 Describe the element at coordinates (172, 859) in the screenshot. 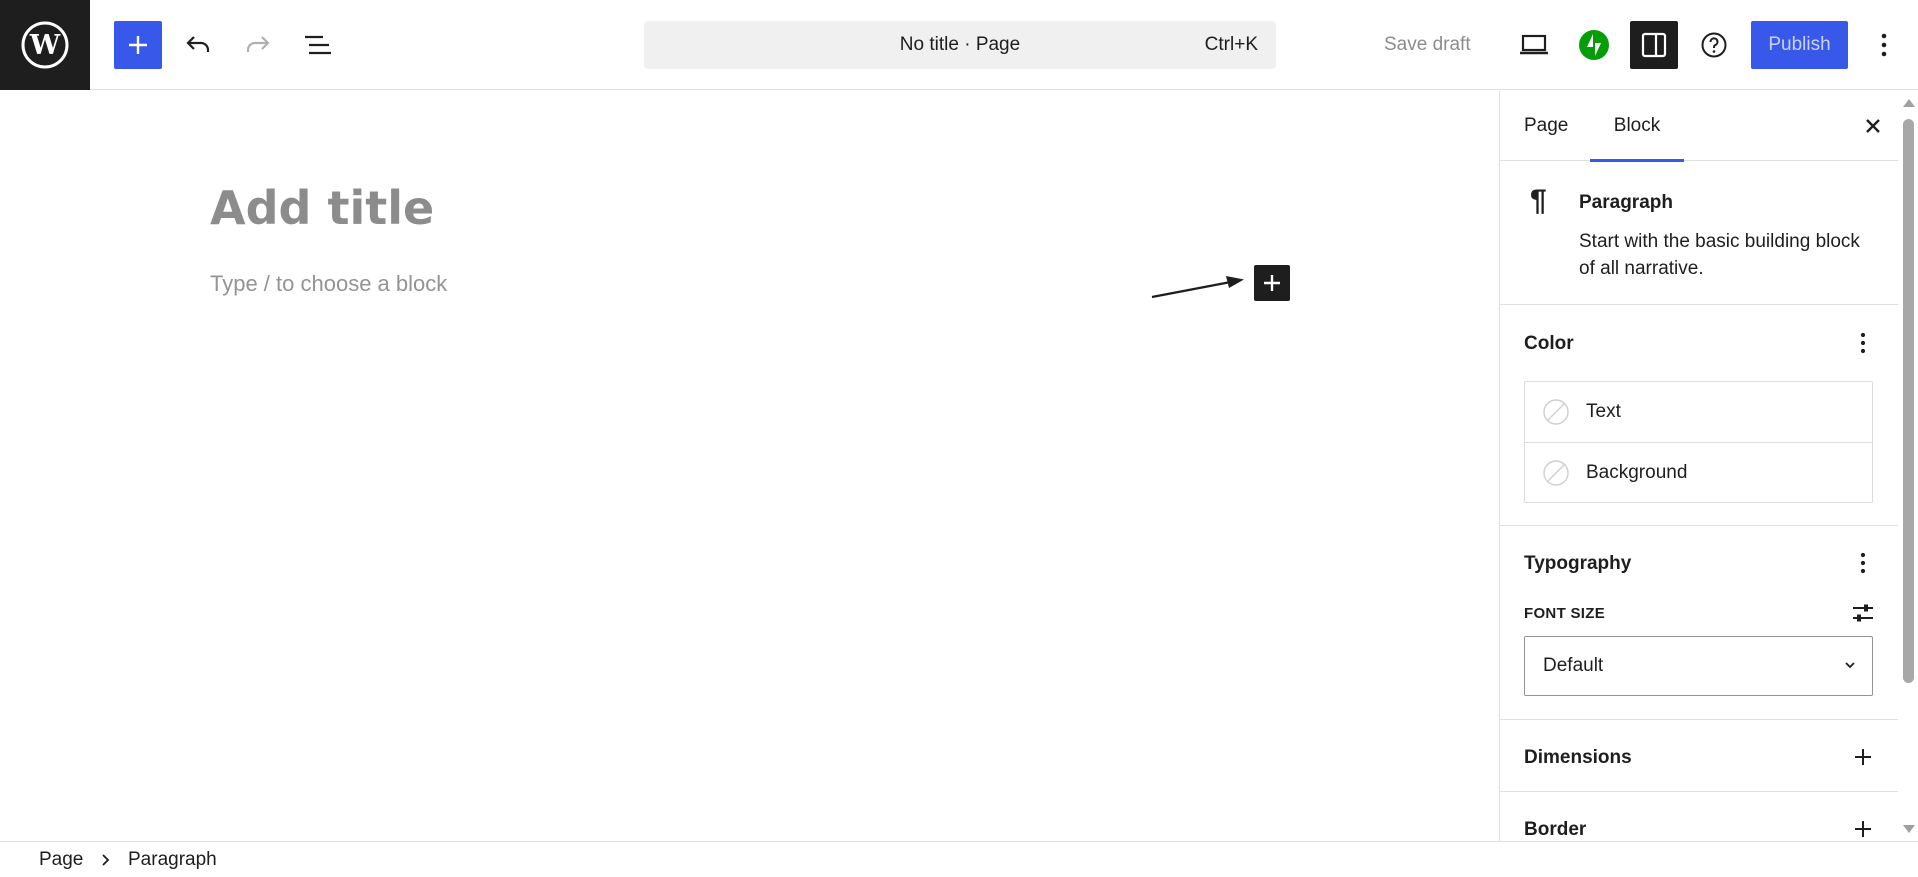

I see `breadcrumb-item-paragraph: Paragraph` at that location.